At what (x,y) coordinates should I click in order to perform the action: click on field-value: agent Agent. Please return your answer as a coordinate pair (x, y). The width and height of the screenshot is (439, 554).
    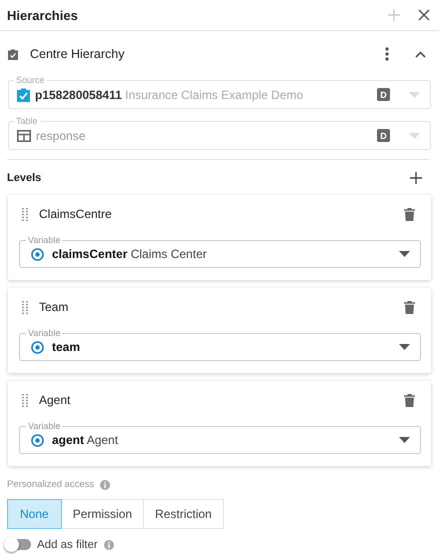
    Looking at the image, I should click on (86, 440).